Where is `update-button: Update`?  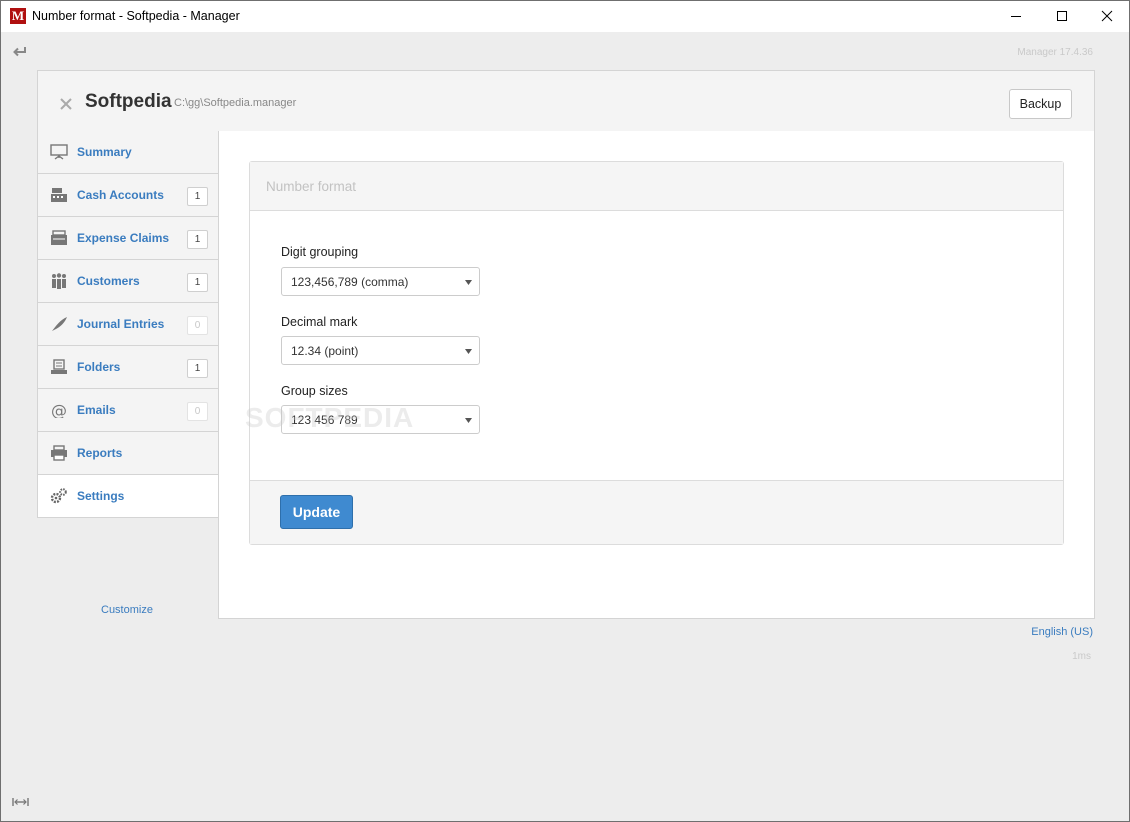 update-button: Update is located at coordinates (316, 512).